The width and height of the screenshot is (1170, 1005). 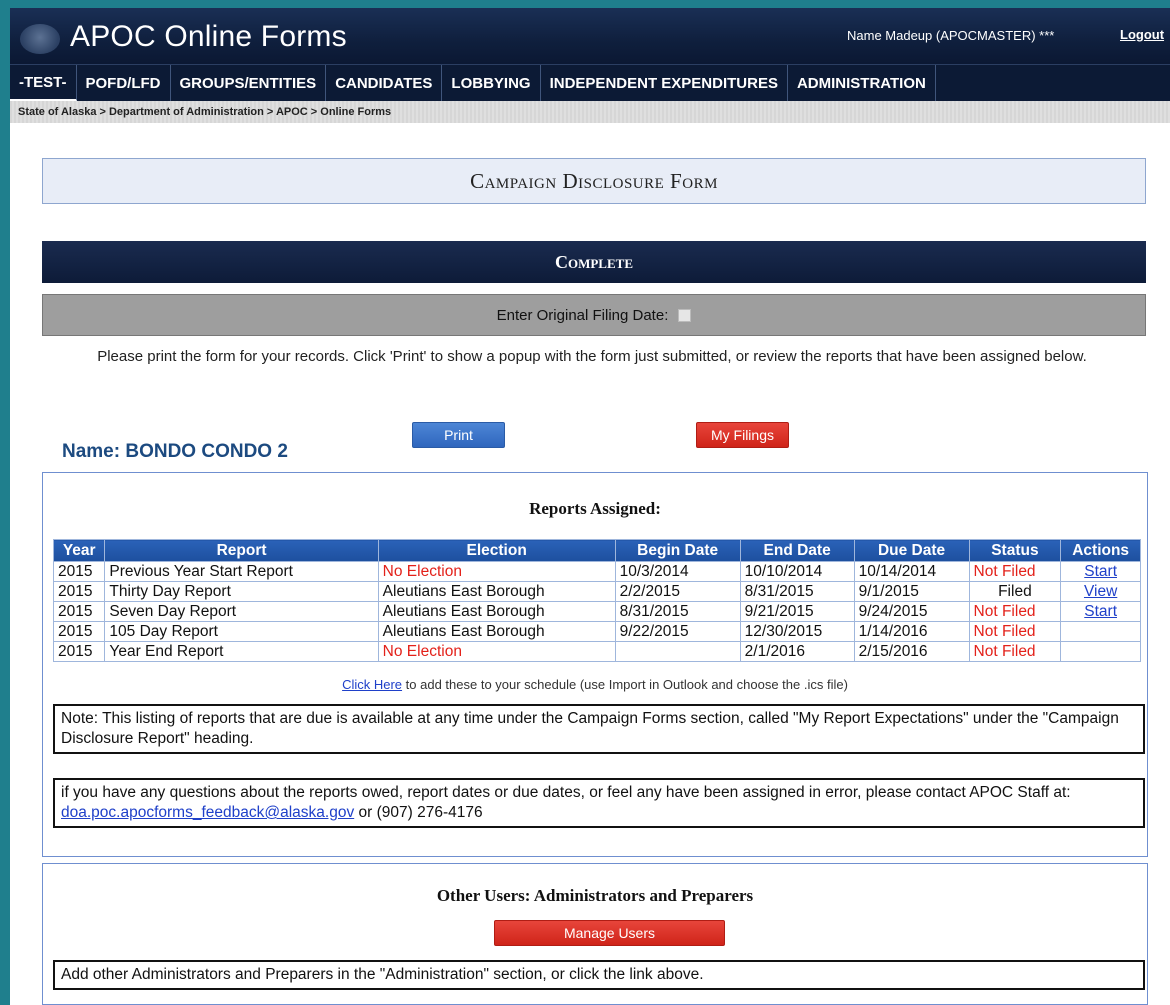 I want to click on column-header: End Date, so click(x=797, y=550).